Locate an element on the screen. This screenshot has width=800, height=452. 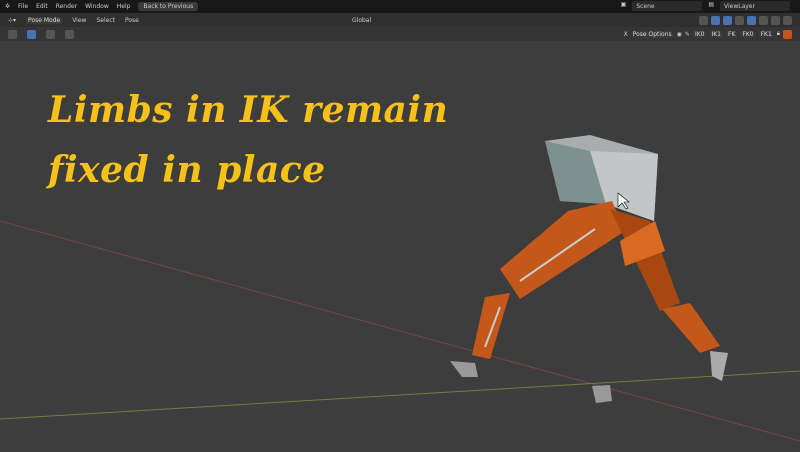
gizmo-icon is located at coordinates (715, 20).